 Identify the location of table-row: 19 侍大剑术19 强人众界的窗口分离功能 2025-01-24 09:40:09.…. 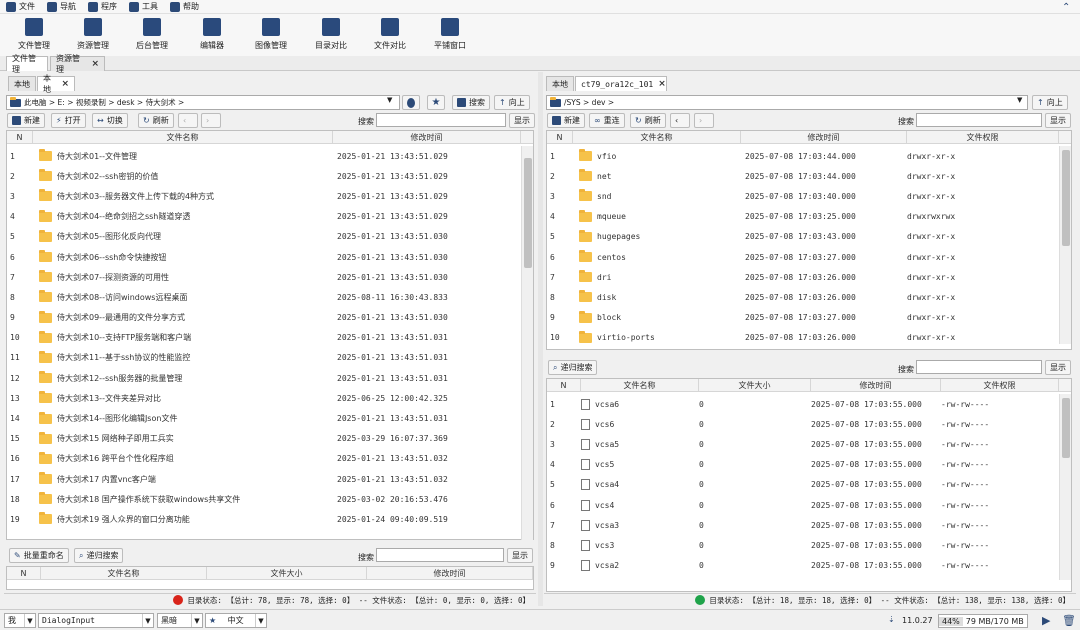
(264, 519).